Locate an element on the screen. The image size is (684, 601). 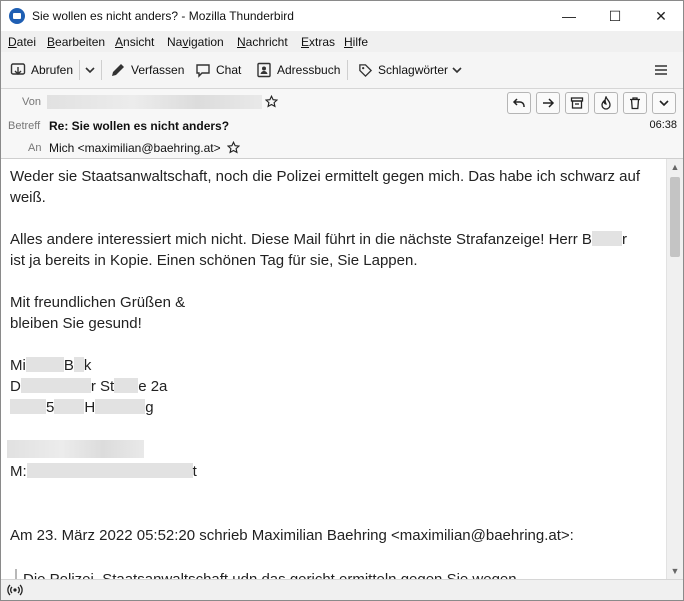
menu-extras: Extras is located at coordinates (318, 42).